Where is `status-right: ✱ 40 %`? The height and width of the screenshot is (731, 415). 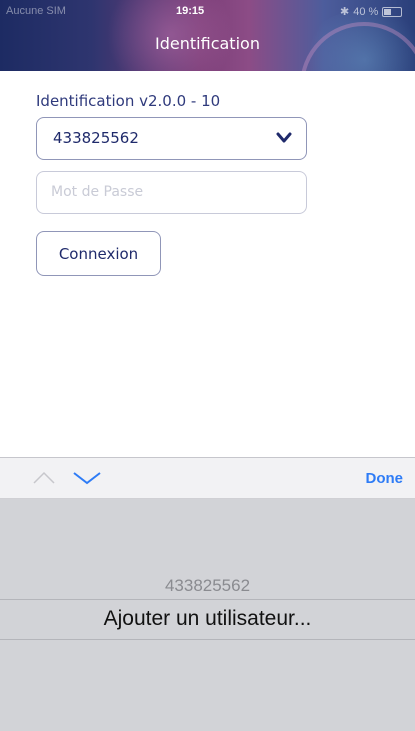
status-right: ✱ 40 % is located at coordinates (371, 11).